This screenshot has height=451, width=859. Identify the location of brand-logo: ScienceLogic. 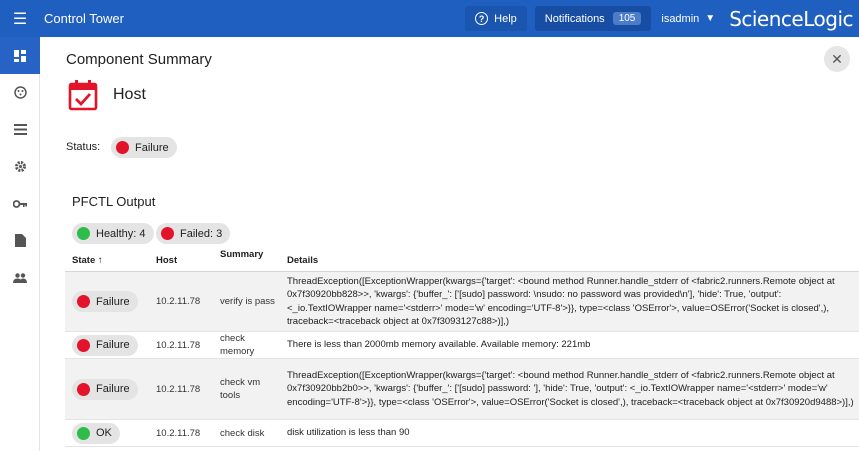
(791, 18).